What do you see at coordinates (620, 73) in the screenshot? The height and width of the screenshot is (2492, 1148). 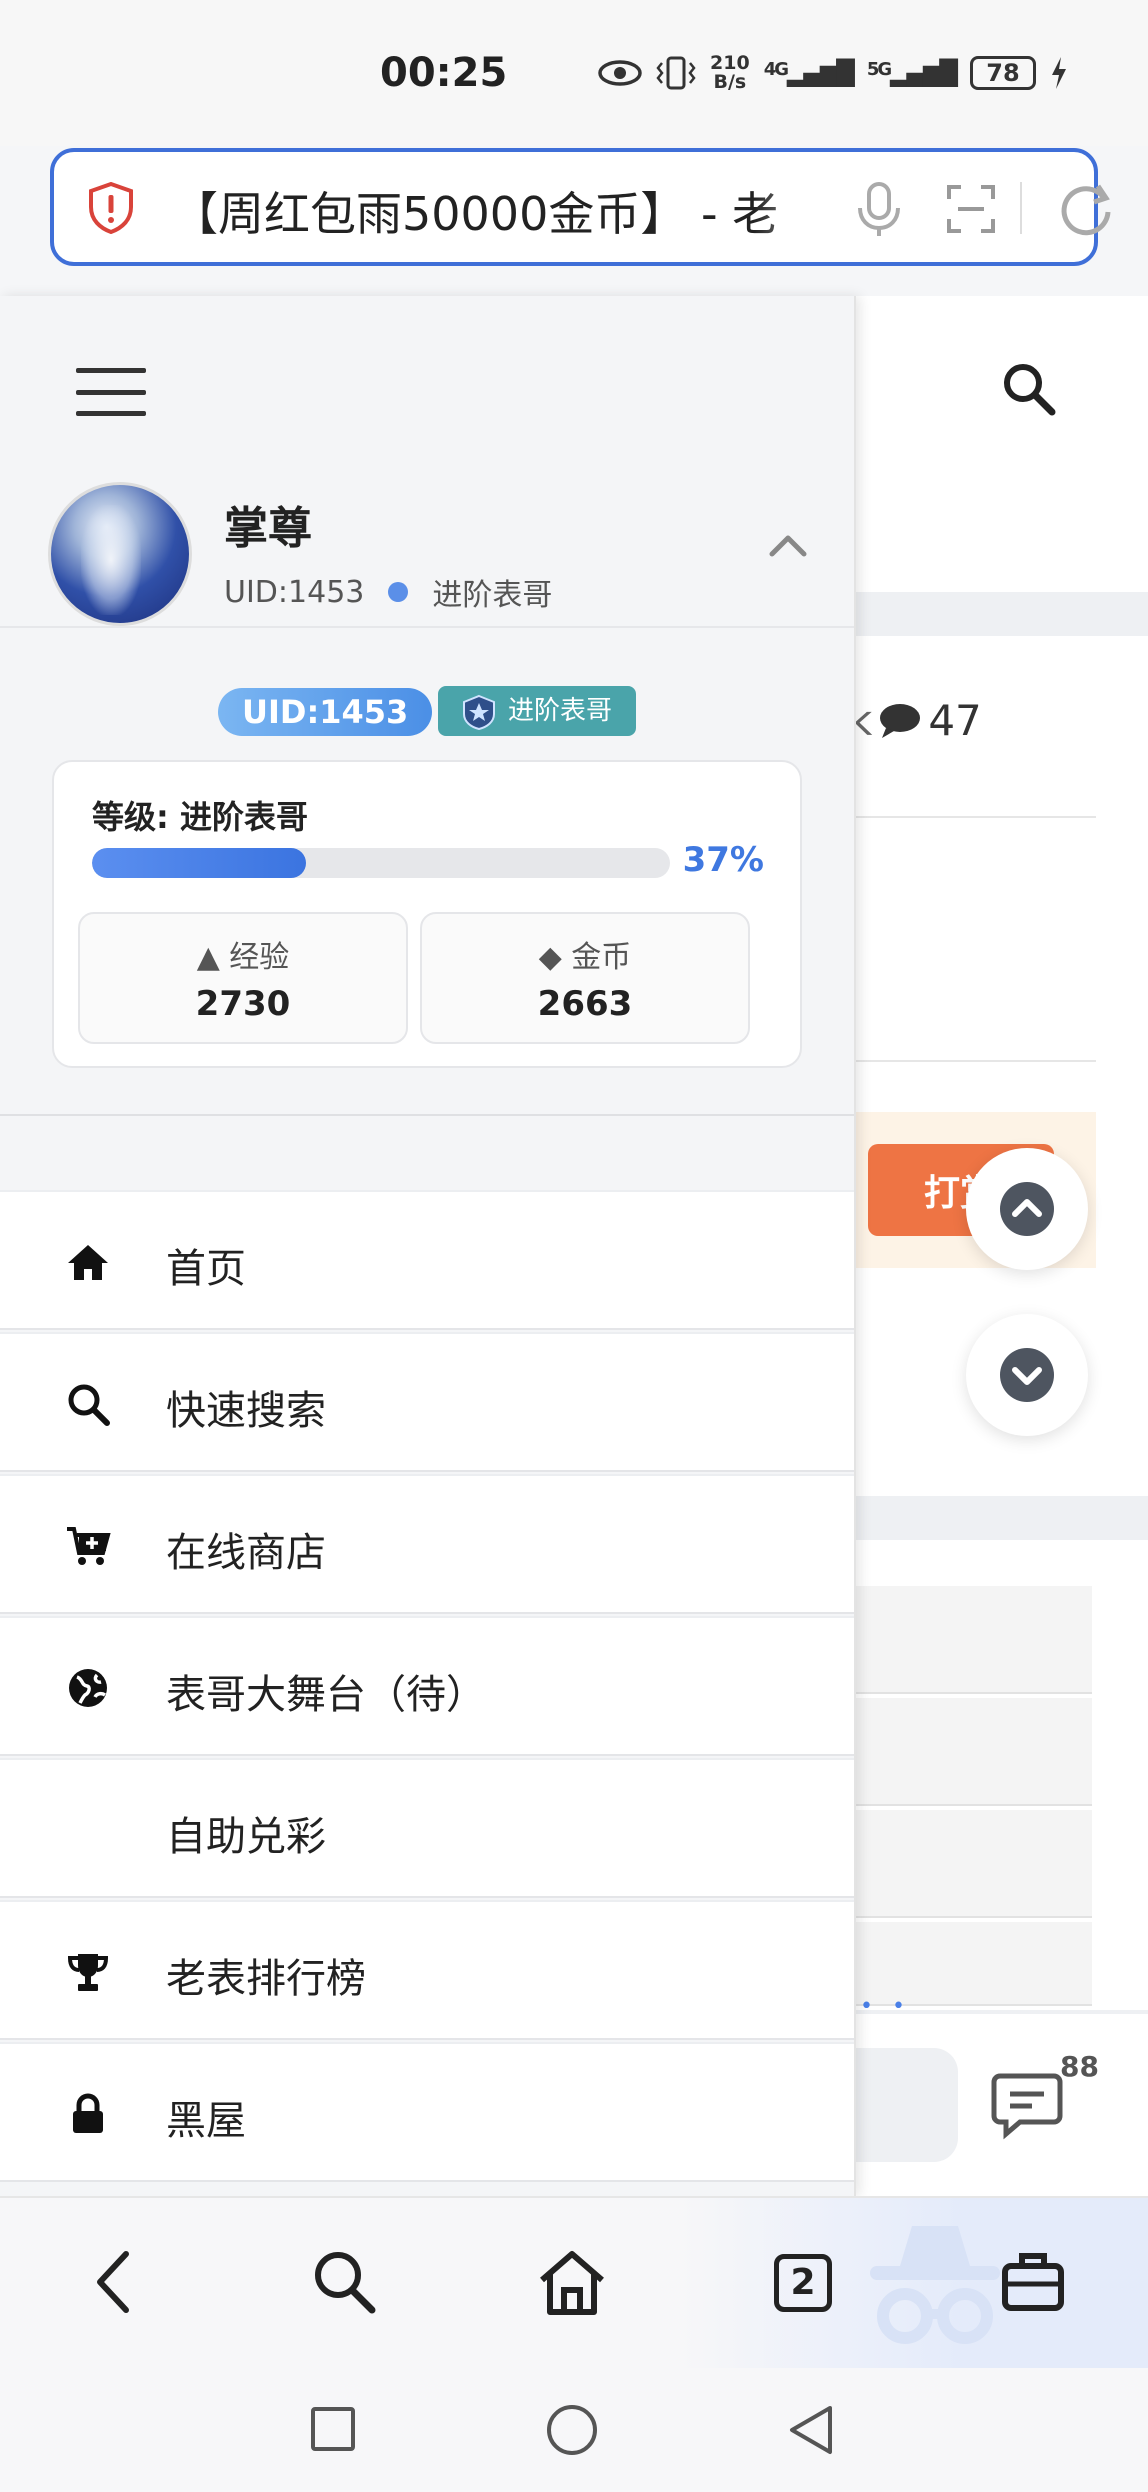 I see `eye-icon` at bounding box center [620, 73].